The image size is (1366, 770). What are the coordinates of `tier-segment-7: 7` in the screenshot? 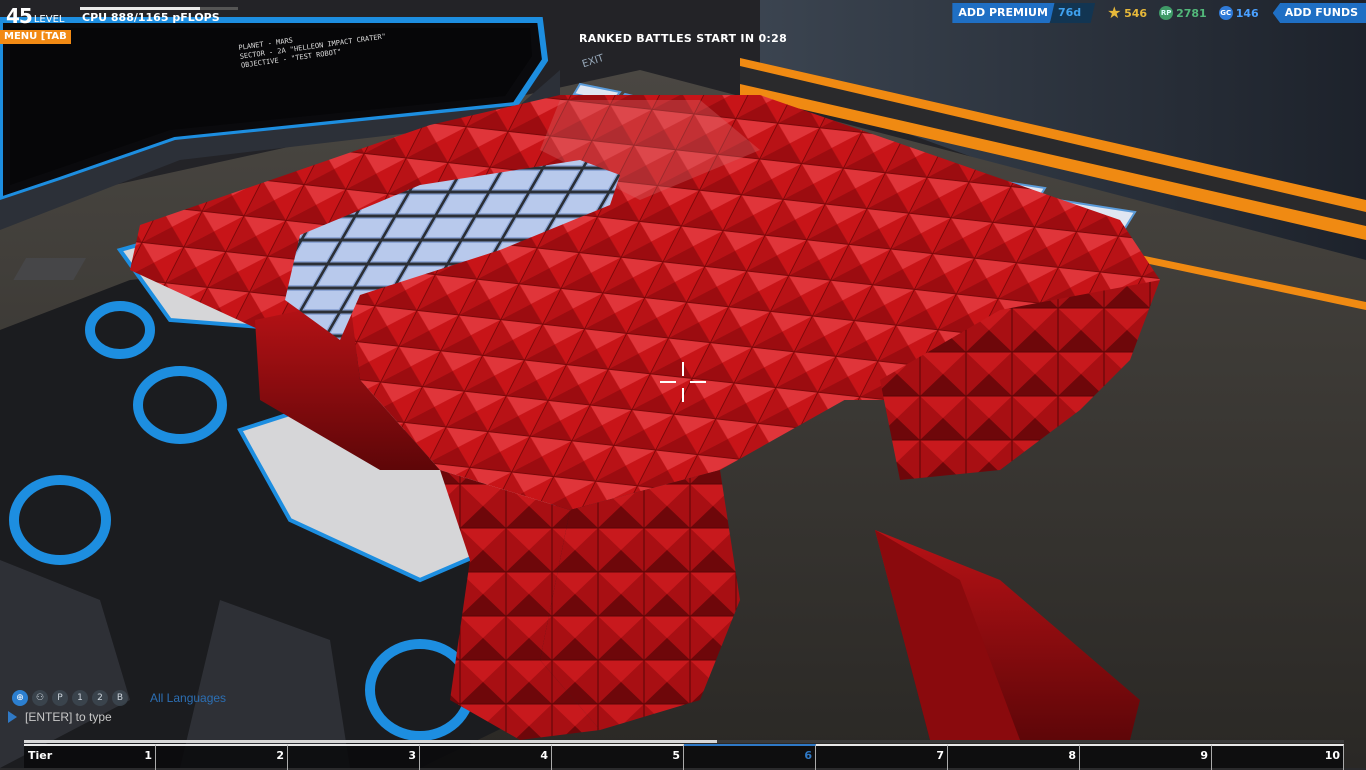 It's located at (882, 757).